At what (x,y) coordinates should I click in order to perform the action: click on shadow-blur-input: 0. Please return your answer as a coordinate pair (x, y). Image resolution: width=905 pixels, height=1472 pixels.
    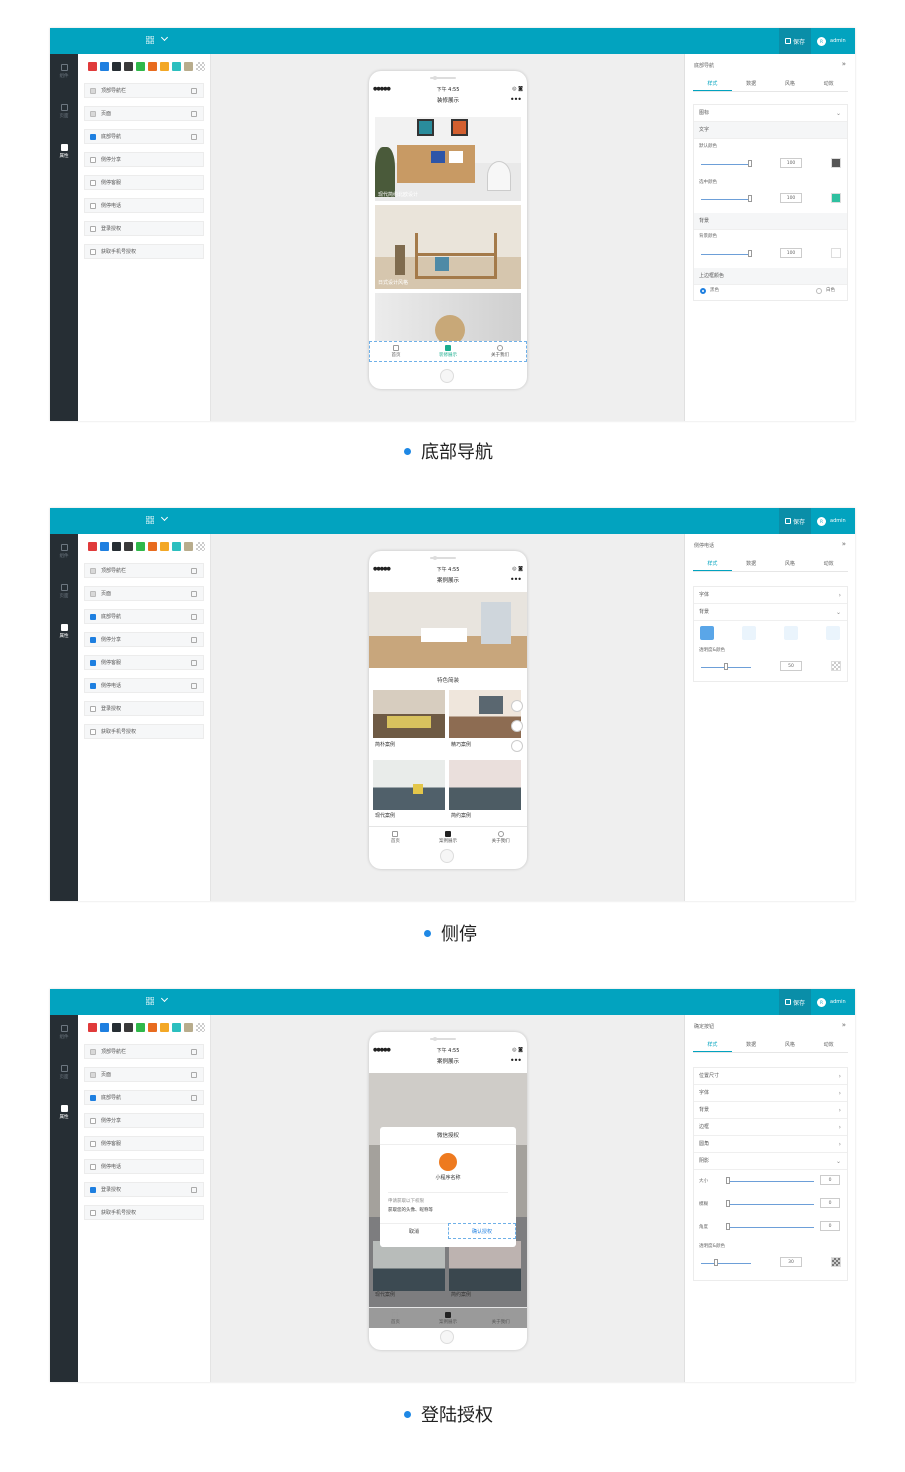
    Looking at the image, I should click on (830, 1203).